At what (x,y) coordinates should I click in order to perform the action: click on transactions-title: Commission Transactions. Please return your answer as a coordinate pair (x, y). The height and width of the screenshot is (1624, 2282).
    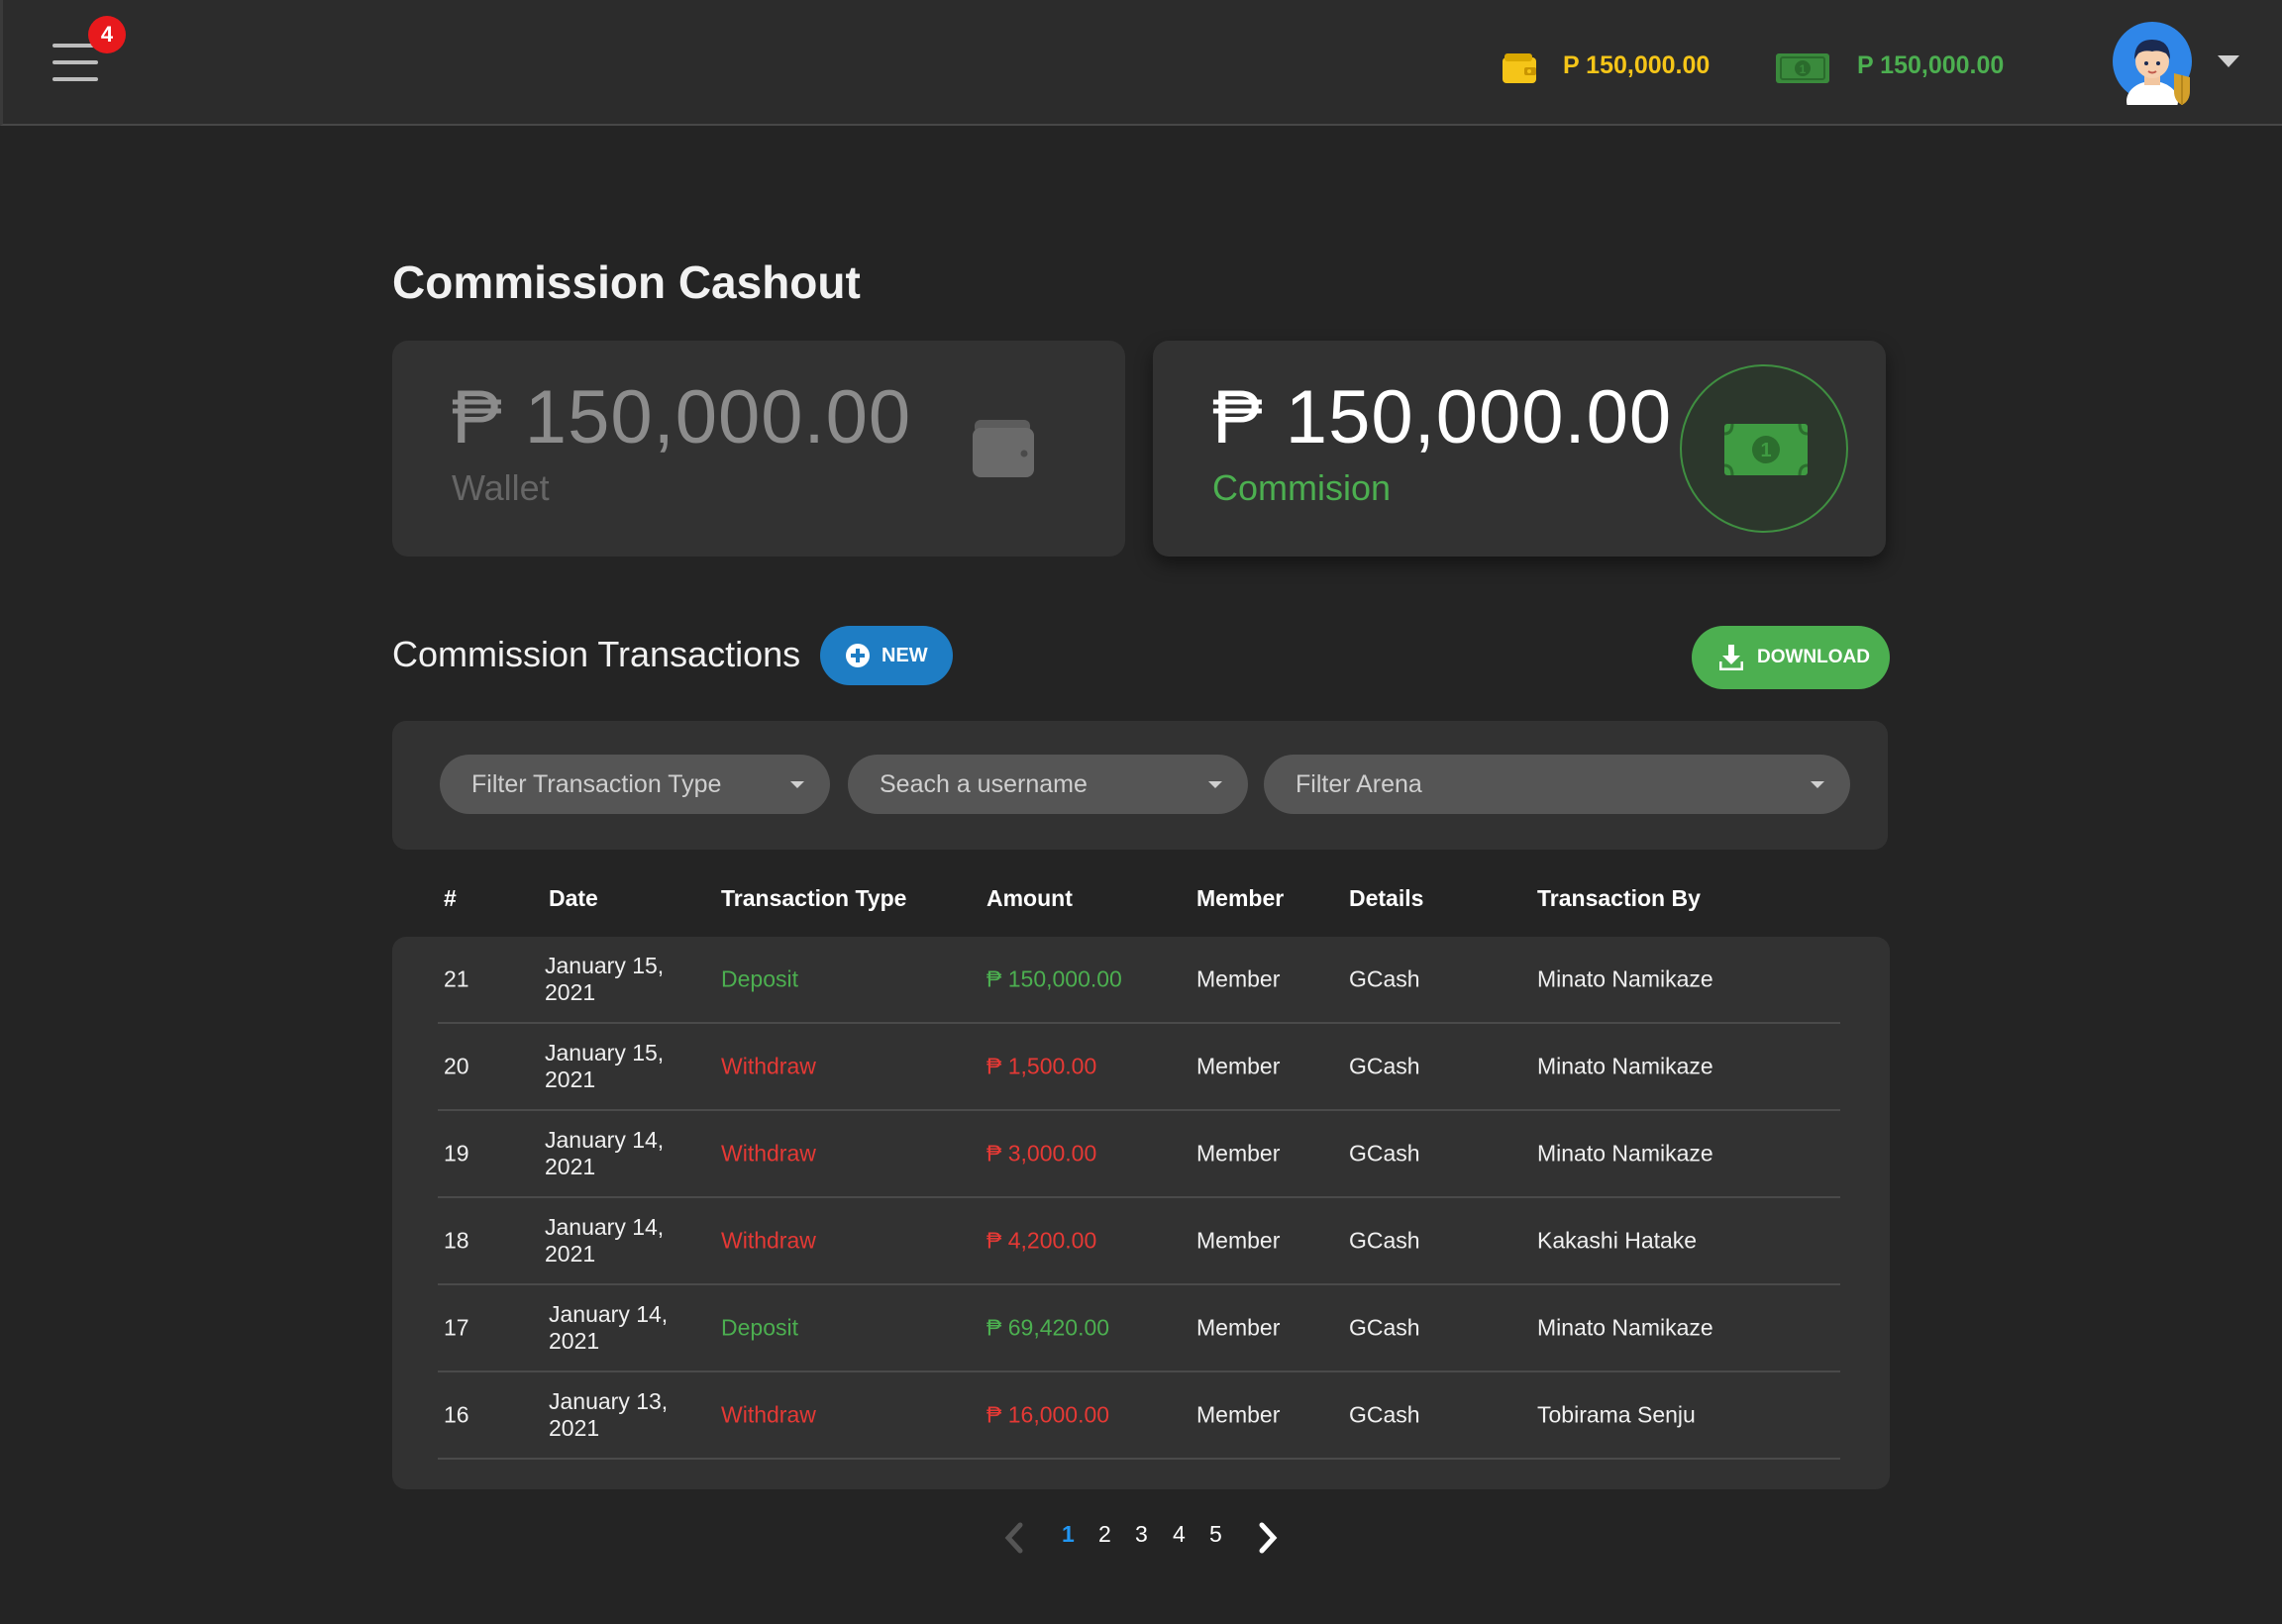
    Looking at the image, I should click on (596, 654).